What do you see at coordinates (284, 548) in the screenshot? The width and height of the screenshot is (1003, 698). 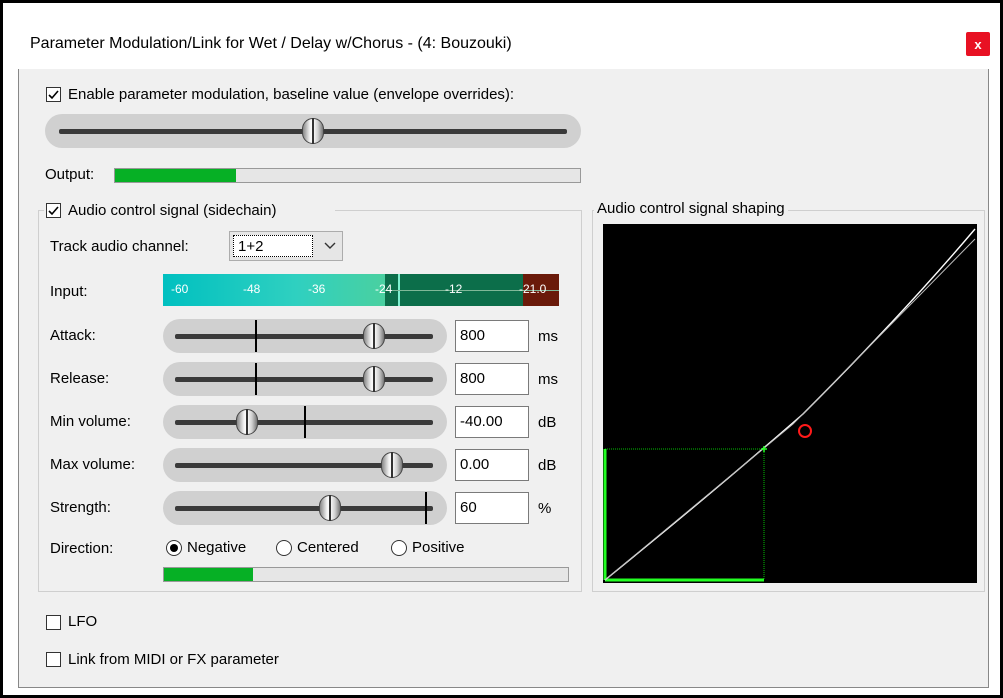 I see `direction-centered-radio` at bounding box center [284, 548].